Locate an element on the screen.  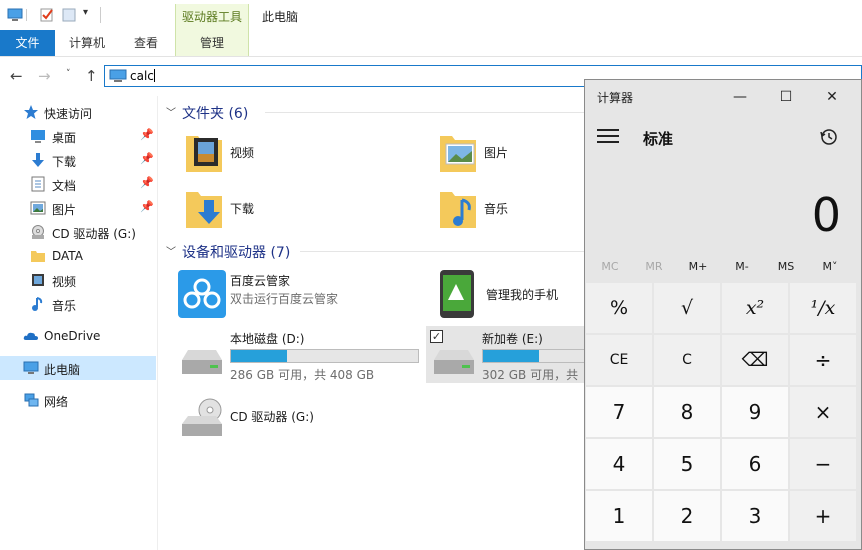
menu-hamburger-icon is located at coordinates (608, 137).